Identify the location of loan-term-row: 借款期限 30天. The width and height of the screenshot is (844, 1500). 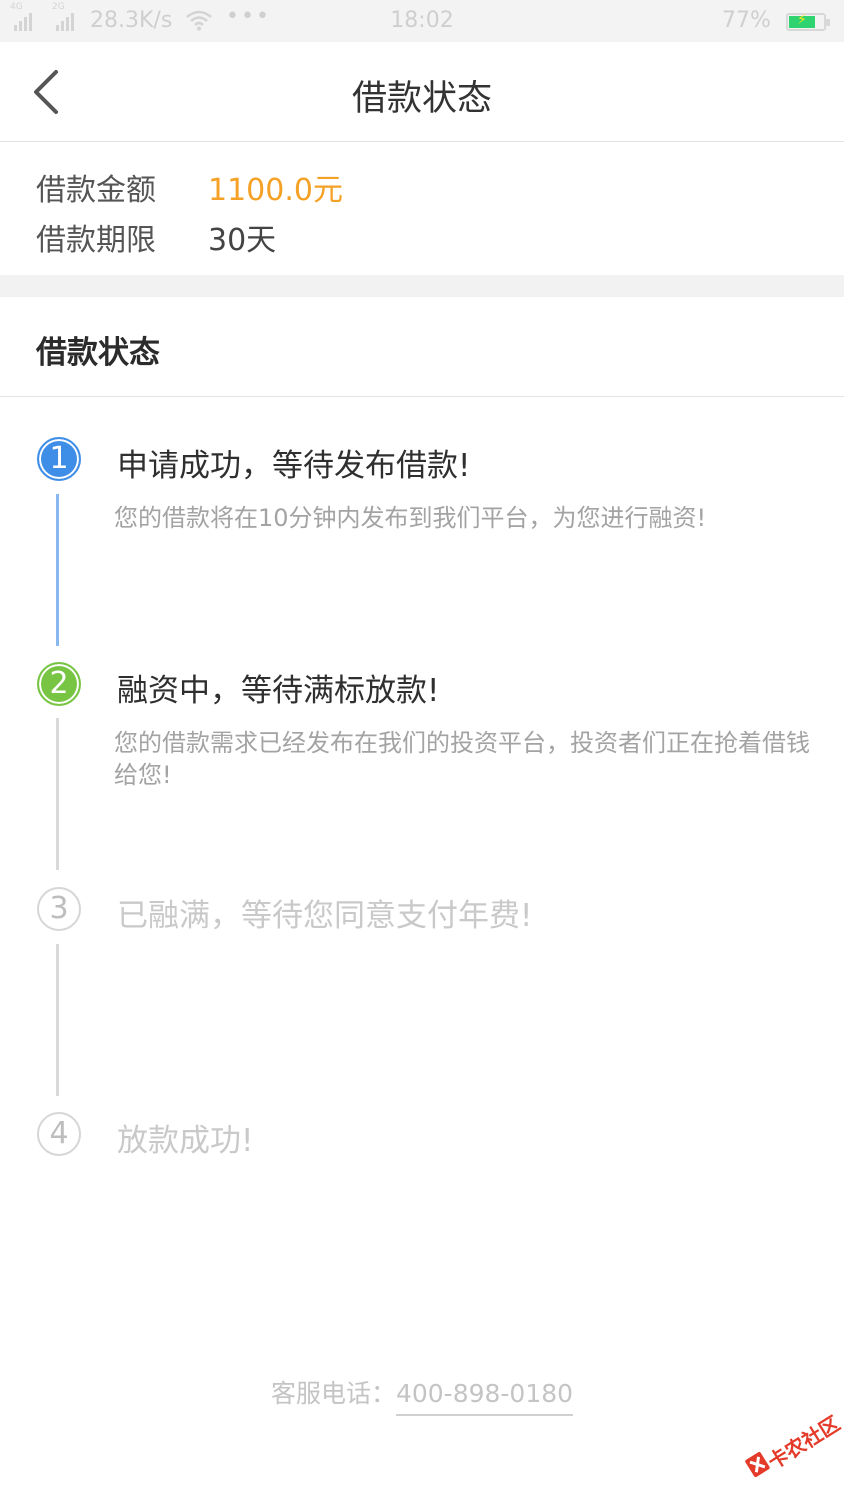
(156, 237).